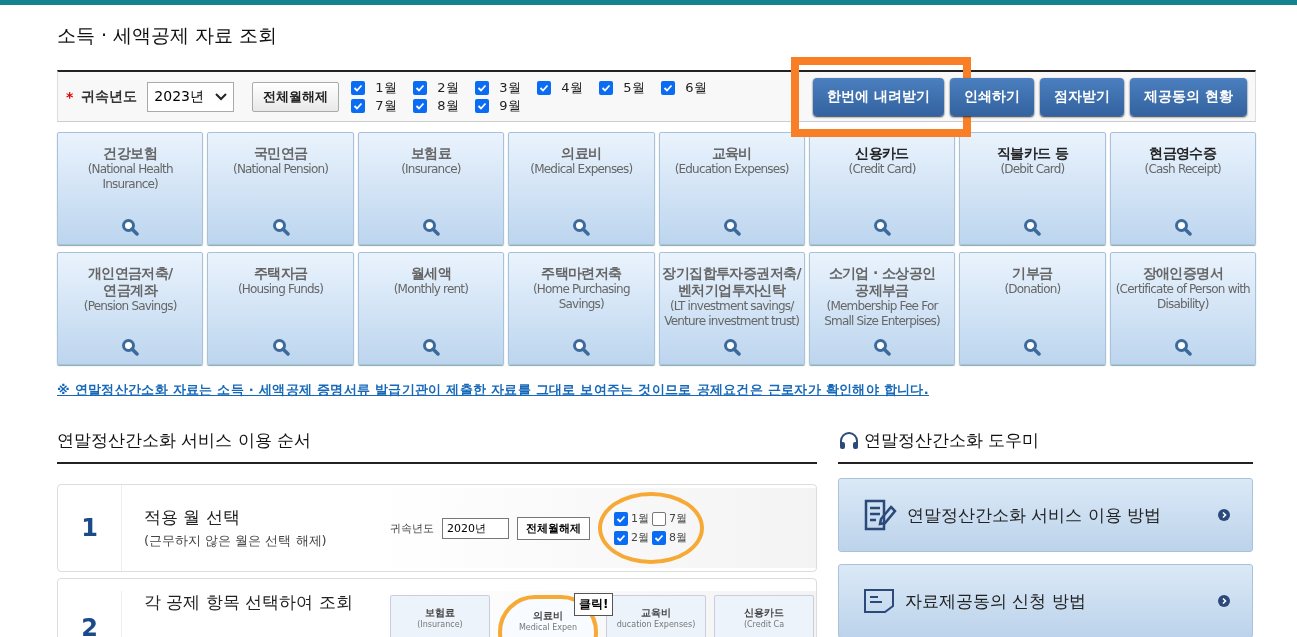 This screenshot has height=637, width=1297. What do you see at coordinates (109, 96) in the screenshot?
I see `year-label: 귀속년도` at bounding box center [109, 96].